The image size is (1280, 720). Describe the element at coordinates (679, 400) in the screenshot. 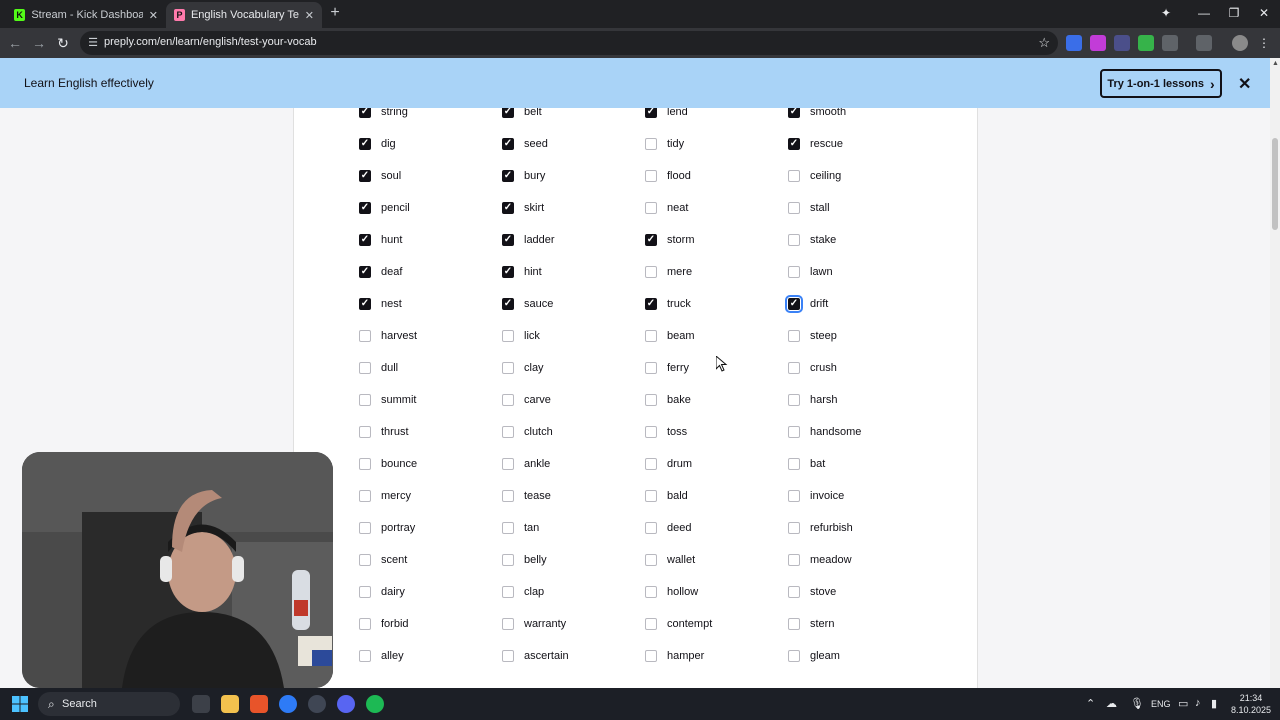

I see `vocab-word-label: bake` at that location.